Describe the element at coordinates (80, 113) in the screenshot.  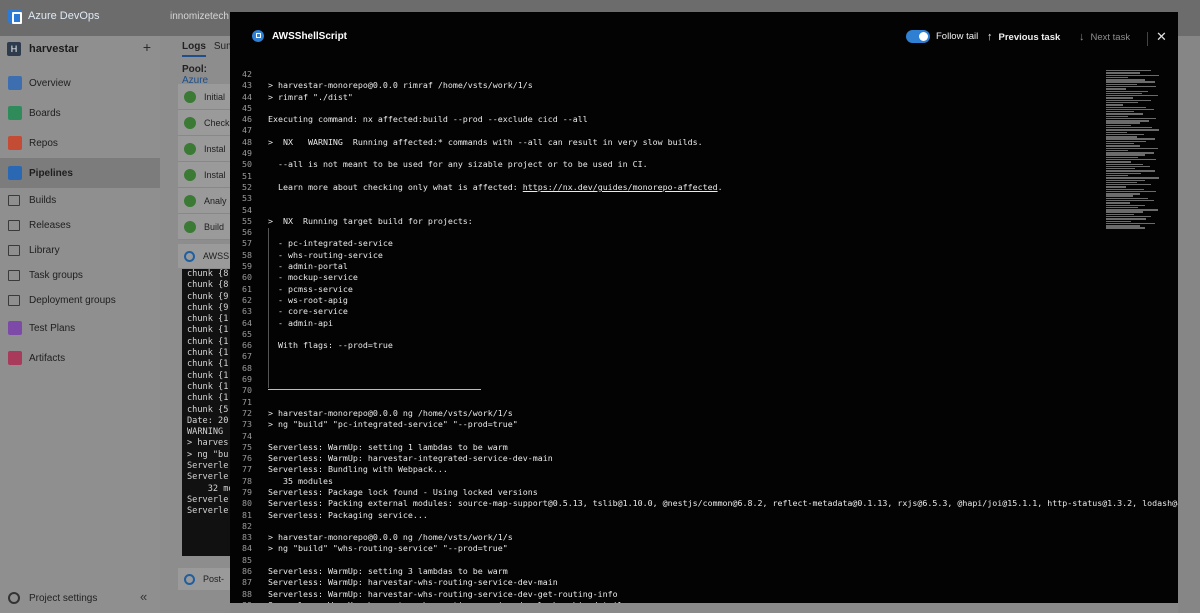
I see `sidebar-item-boards: Boards` at that location.